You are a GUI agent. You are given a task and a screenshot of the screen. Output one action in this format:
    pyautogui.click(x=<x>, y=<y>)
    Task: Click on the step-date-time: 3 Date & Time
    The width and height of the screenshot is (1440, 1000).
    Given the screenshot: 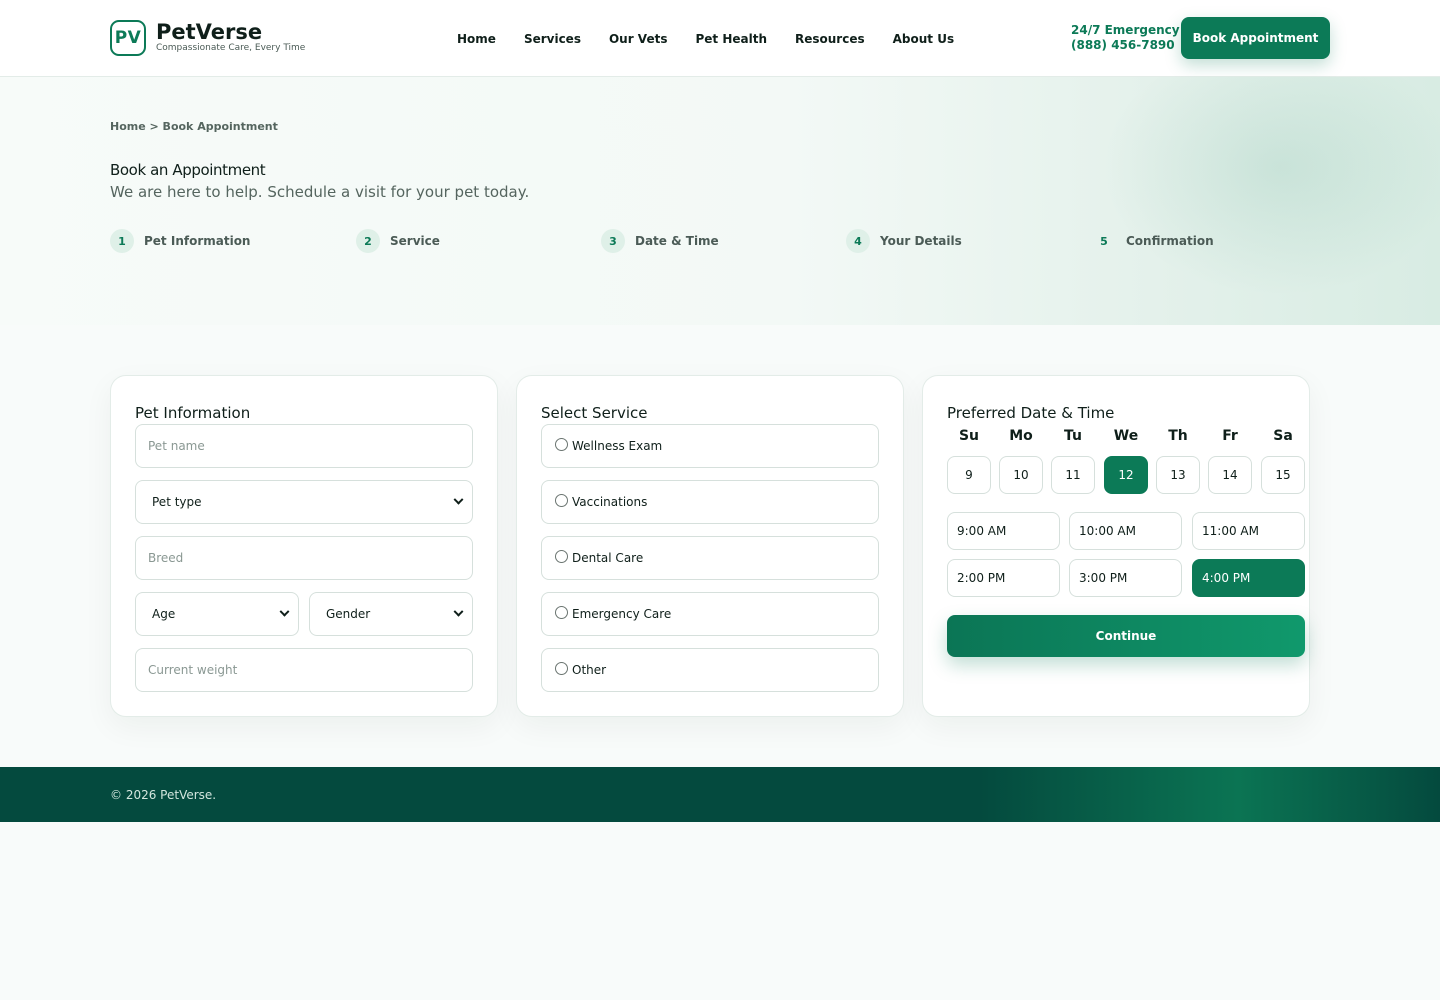 What is the action you would take?
    pyautogui.click(x=660, y=241)
    